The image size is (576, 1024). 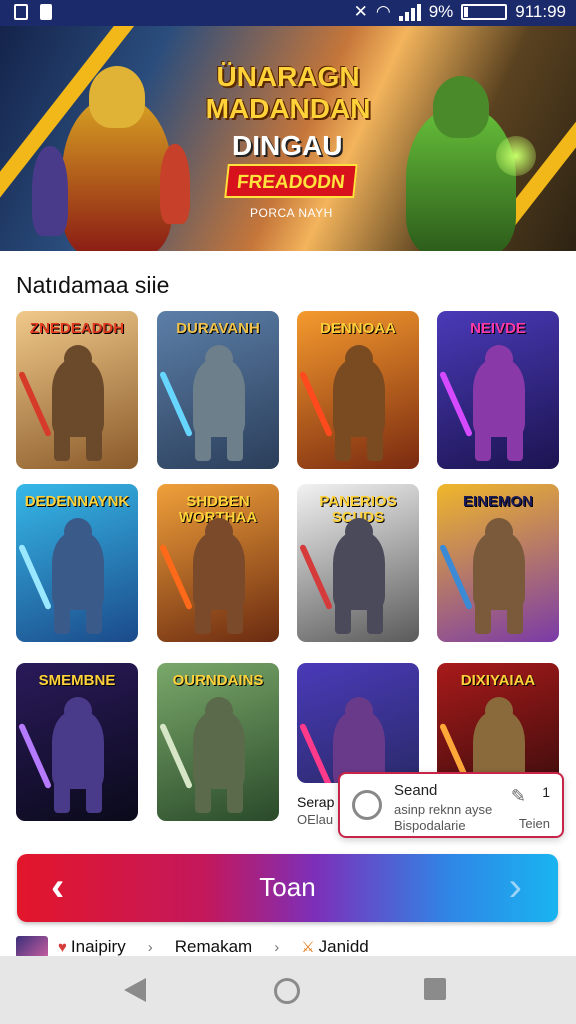 I want to click on hero-title-line1: ÜNARAGN, so click(x=288, y=76).